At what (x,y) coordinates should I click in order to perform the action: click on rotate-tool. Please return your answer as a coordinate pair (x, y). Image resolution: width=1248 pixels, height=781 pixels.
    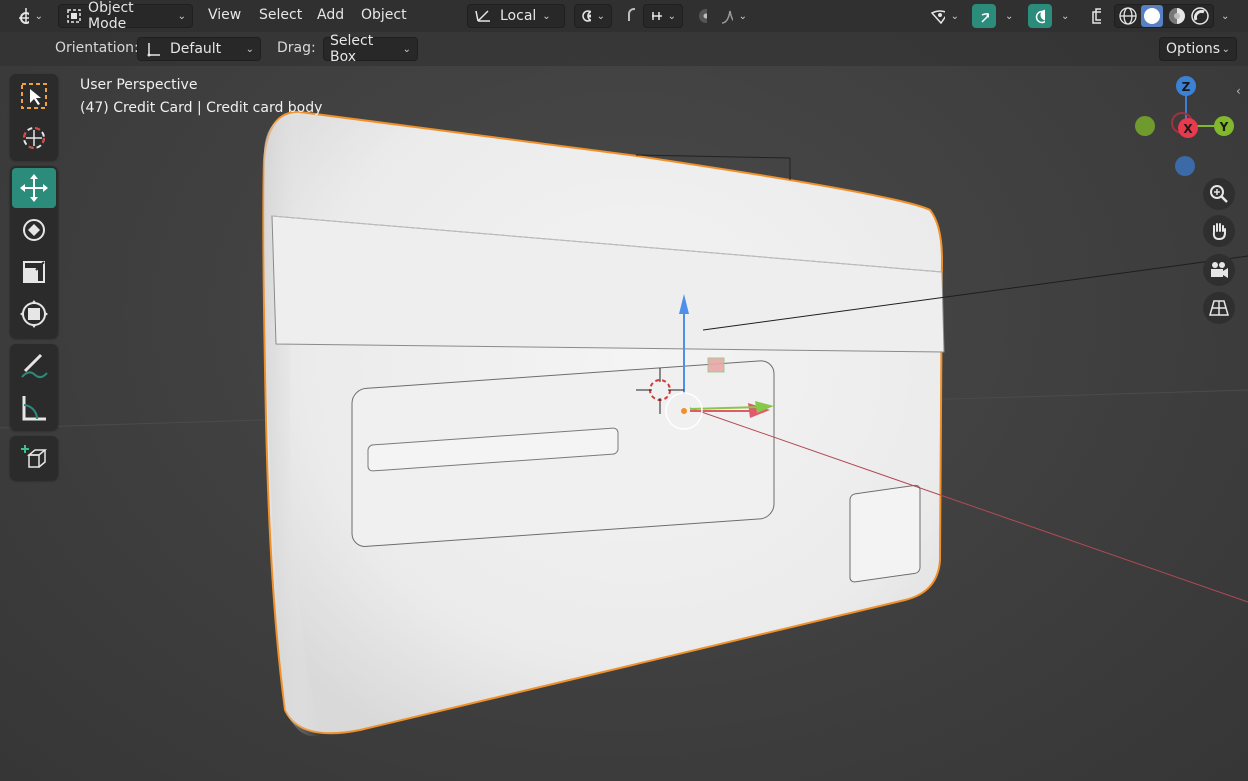
    Looking at the image, I should click on (34, 230).